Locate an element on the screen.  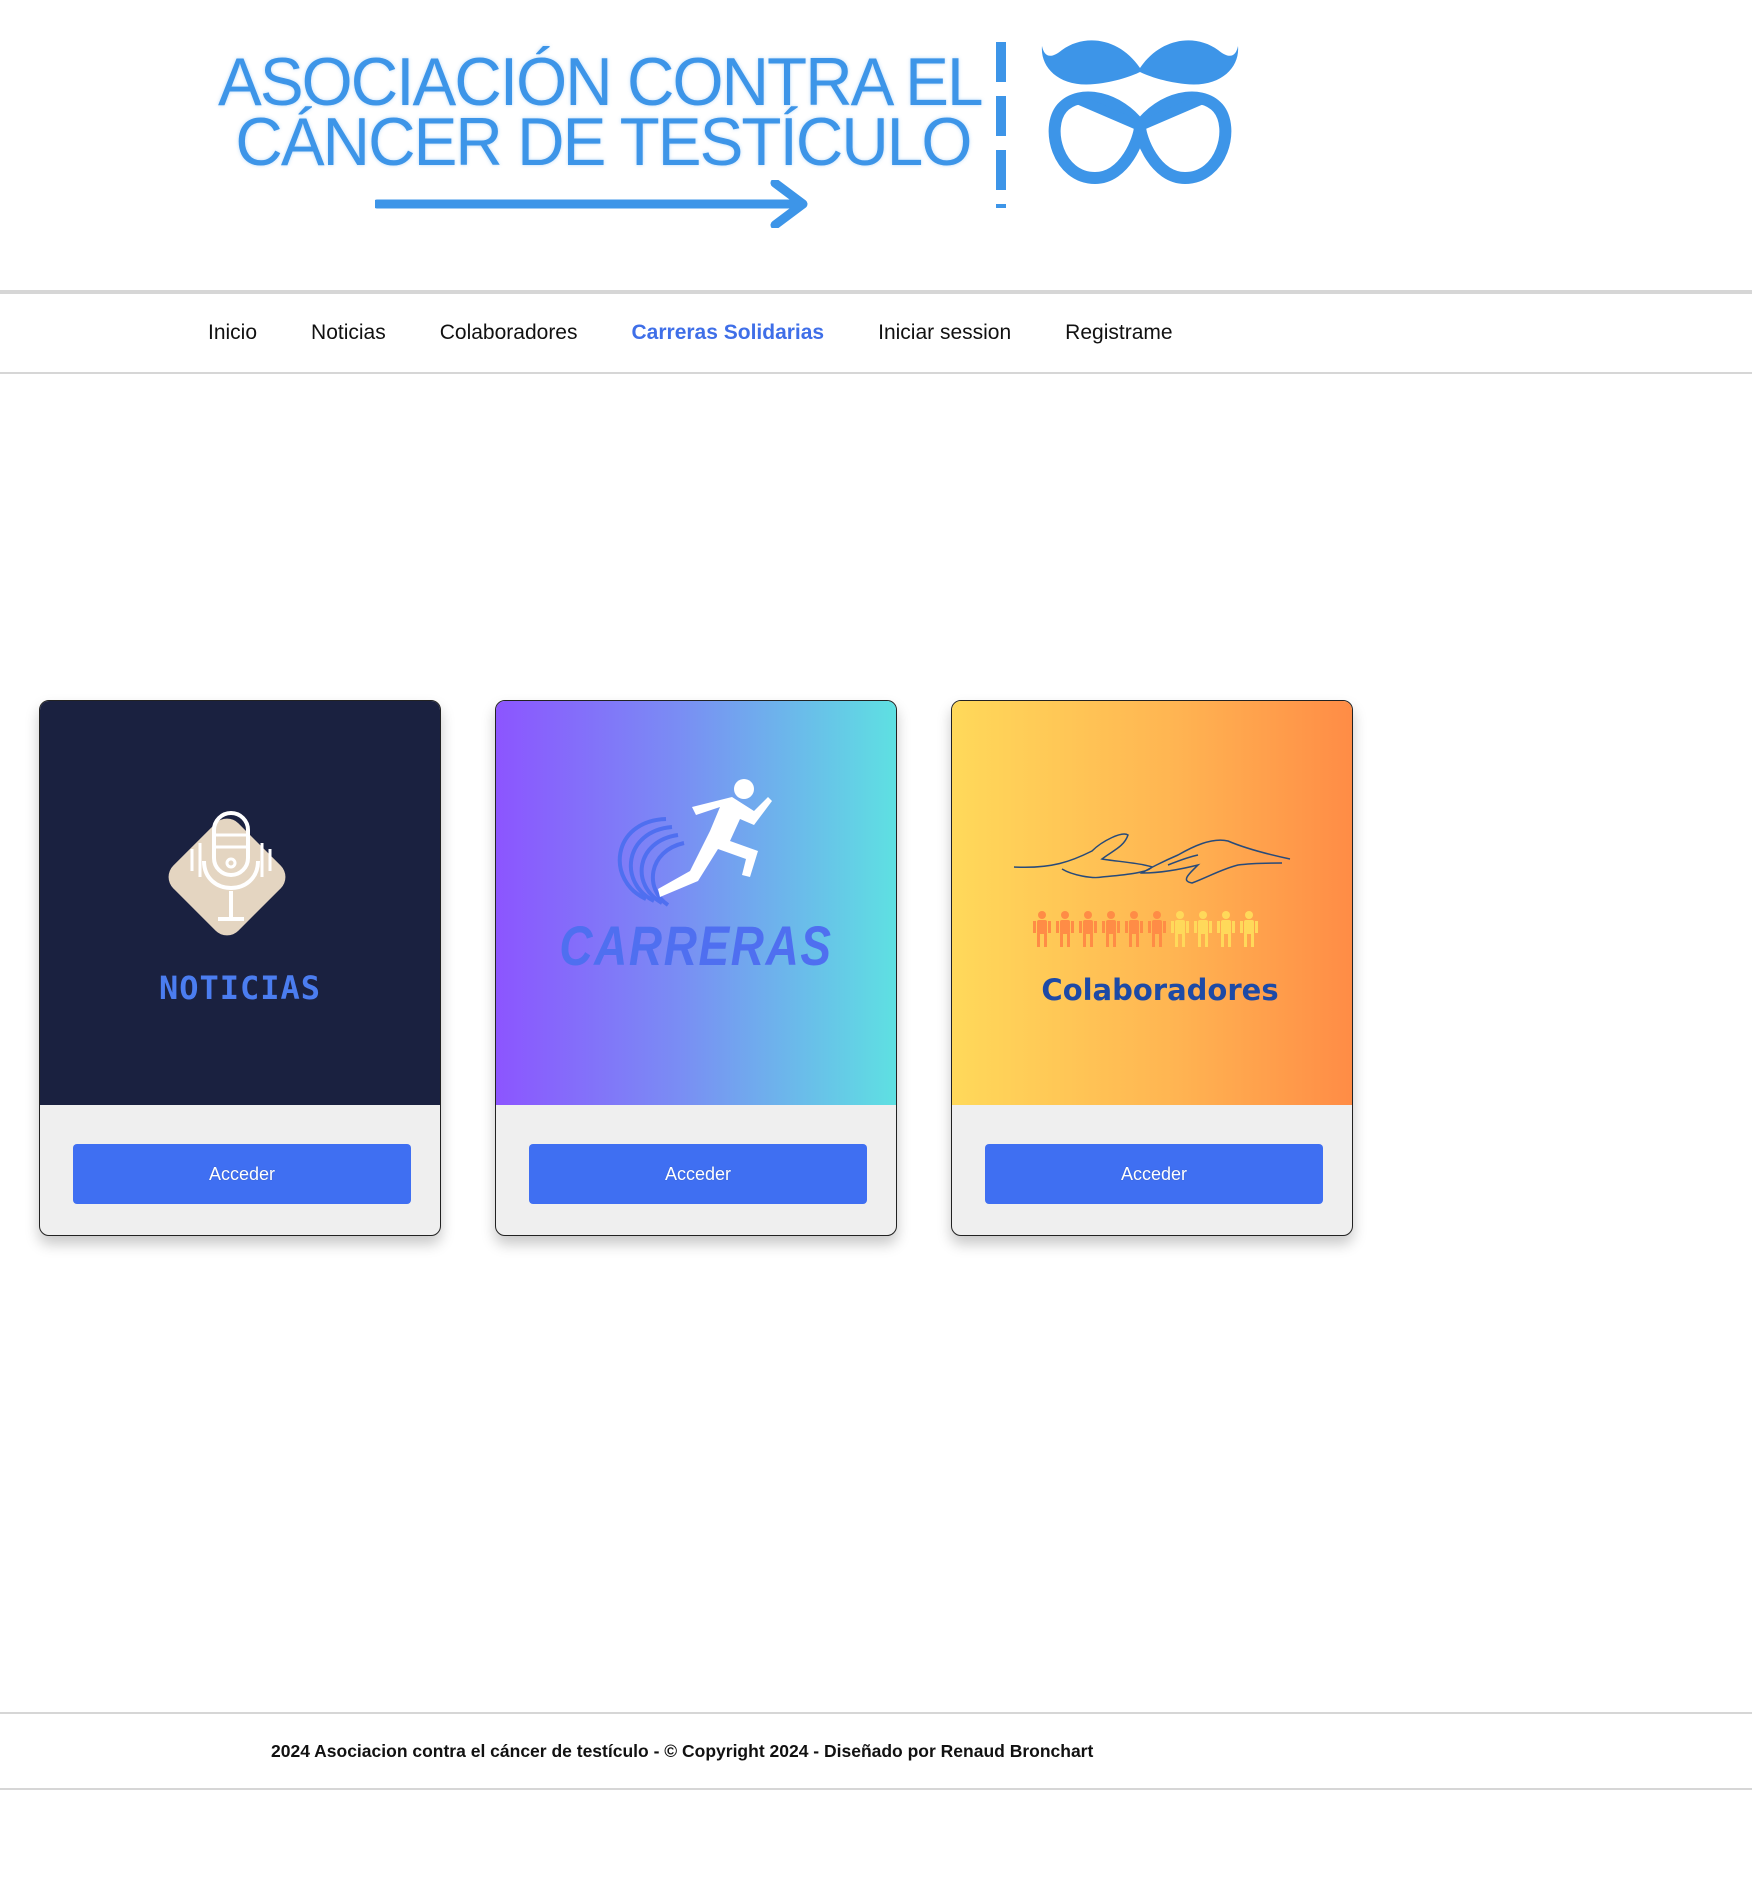
nav-item-inicio: Inicio is located at coordinates (232, 333).